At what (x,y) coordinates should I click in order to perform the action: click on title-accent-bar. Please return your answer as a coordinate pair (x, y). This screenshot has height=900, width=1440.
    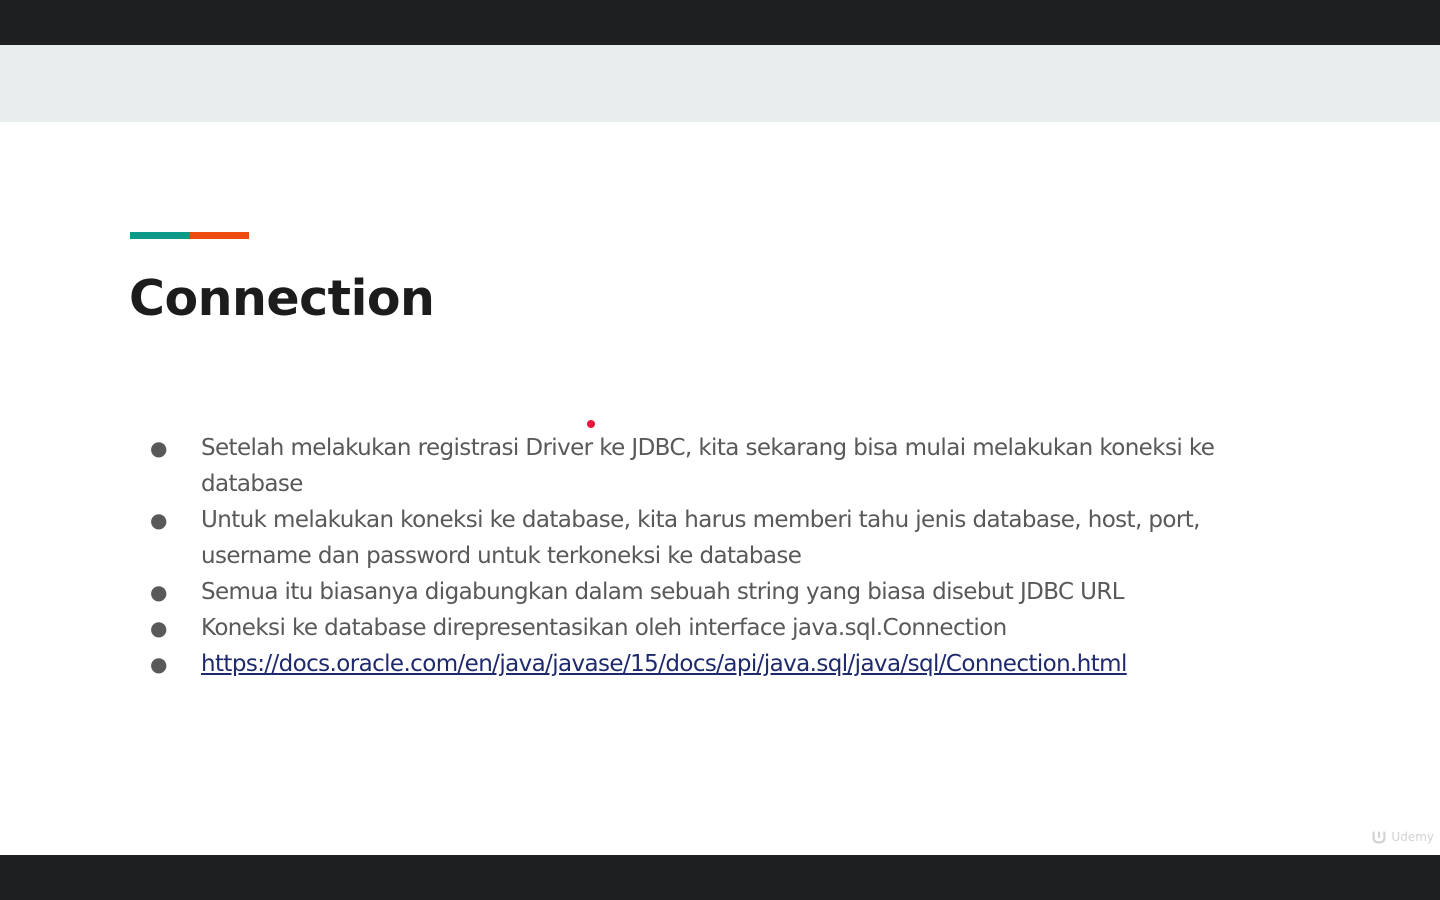
    Looking at the image, I should click on (189, 235).